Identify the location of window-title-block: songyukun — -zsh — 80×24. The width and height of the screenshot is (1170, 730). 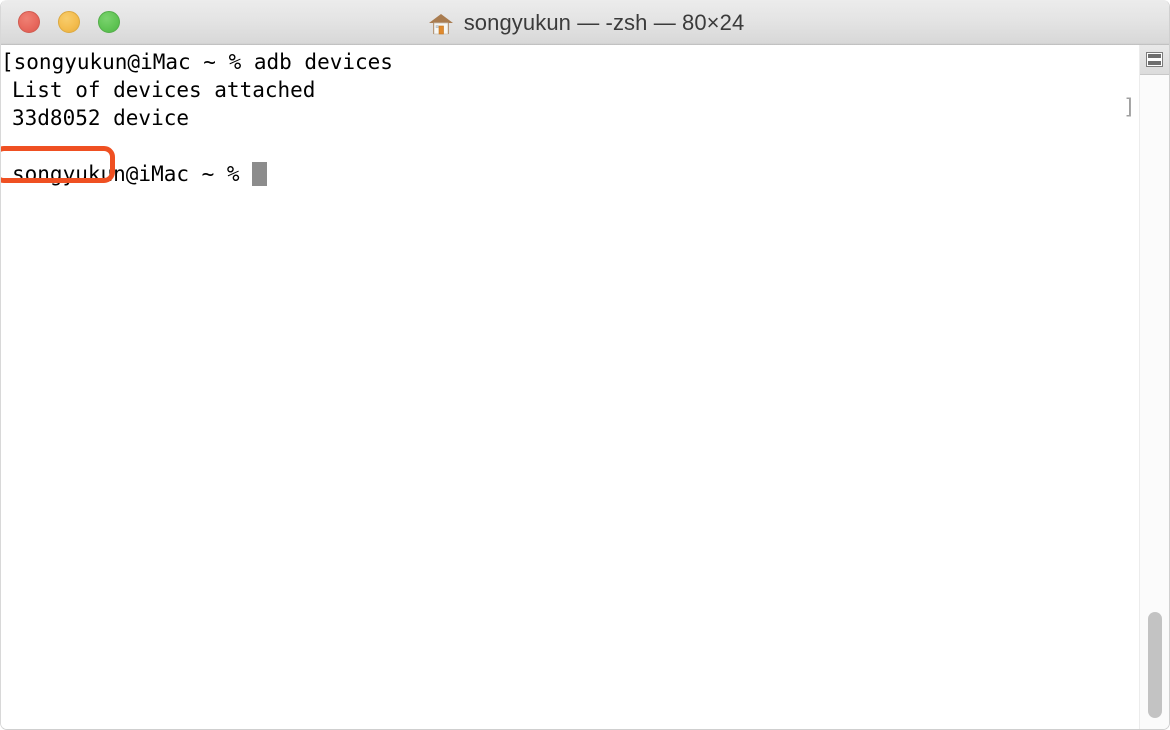
(585, 22).